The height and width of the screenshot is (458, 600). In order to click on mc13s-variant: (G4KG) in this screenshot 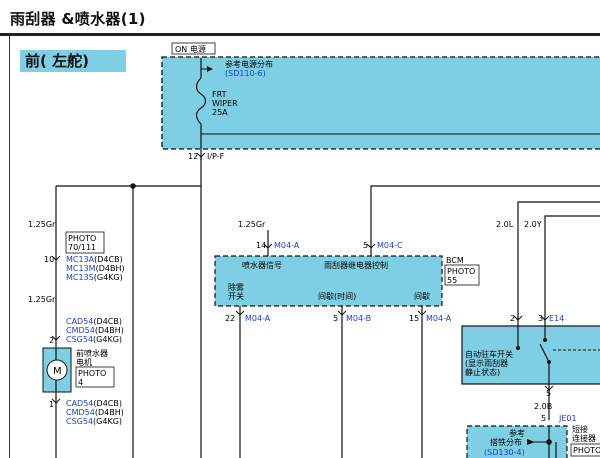, I will do `click(108, 277)`.